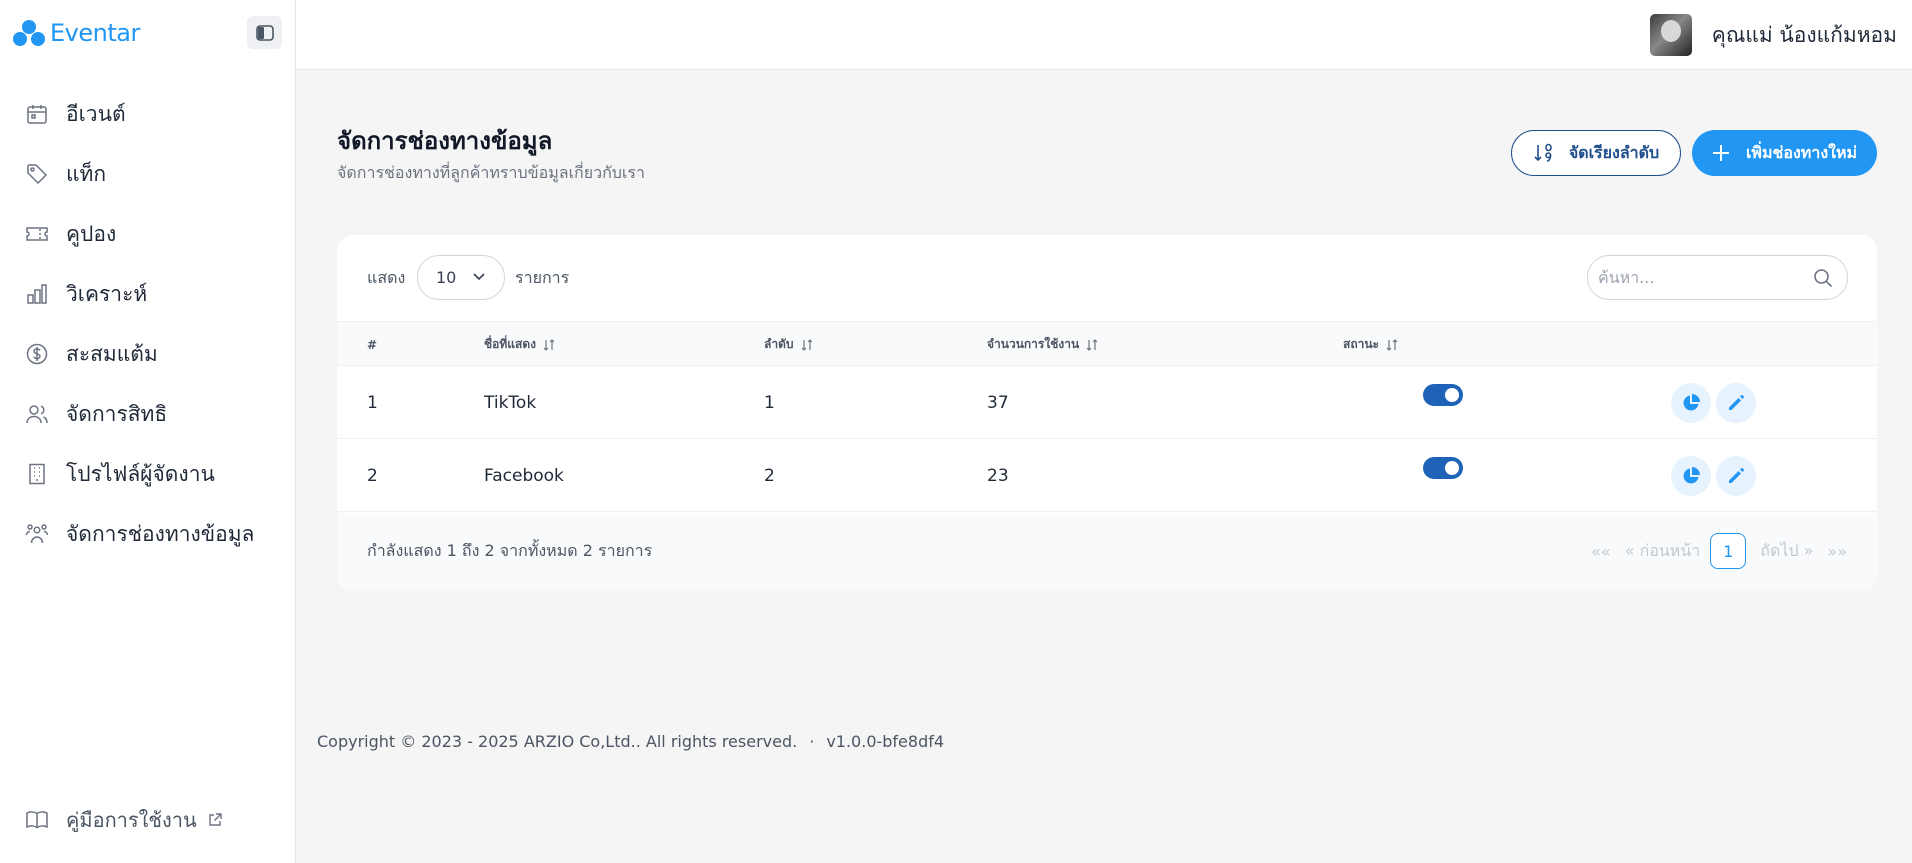 This screenshot has width=1912, height=863. I want to click on user-menu: คุณแม่ น้องแก้มหอม, so click(1773, 35).